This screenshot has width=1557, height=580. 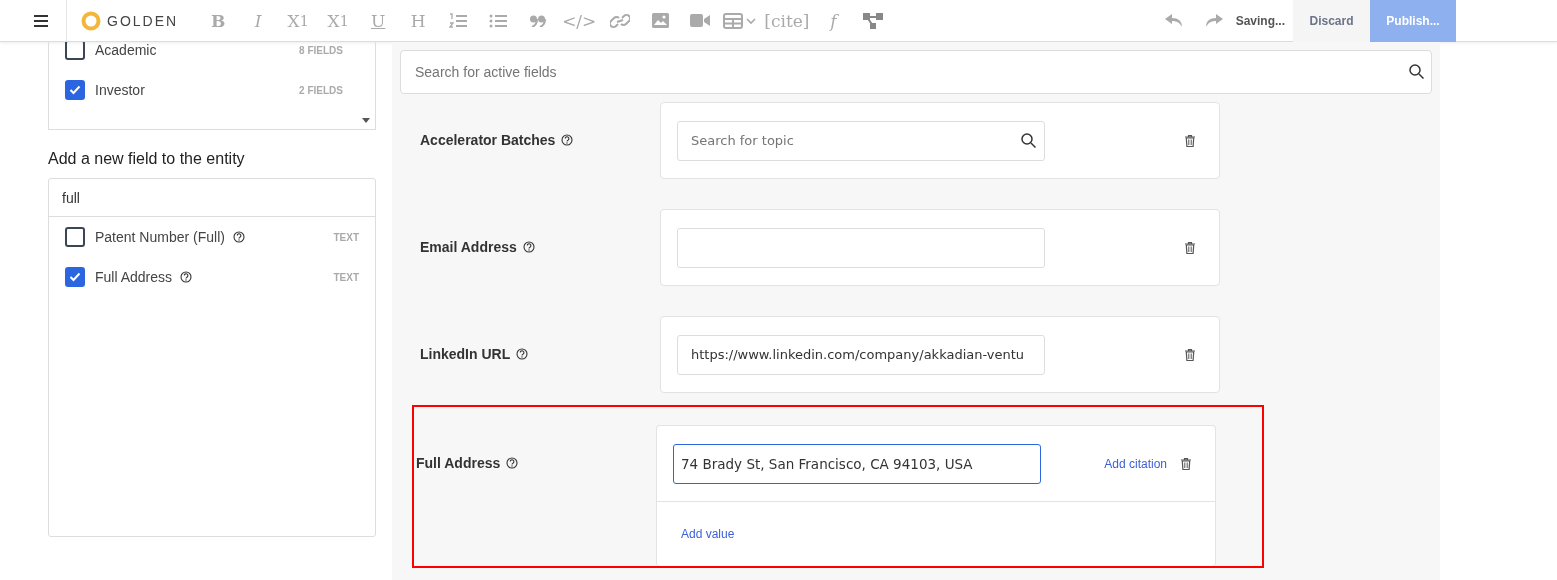 I want to click on format-button: H, so click(x=418, y=20).